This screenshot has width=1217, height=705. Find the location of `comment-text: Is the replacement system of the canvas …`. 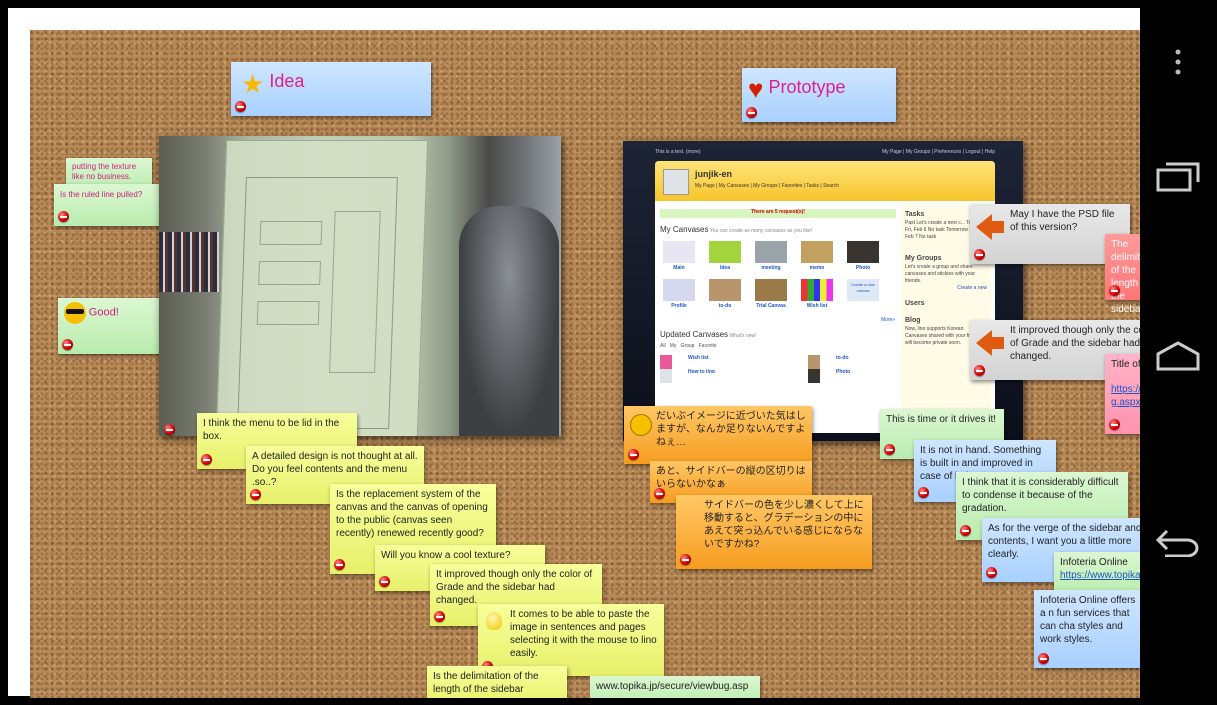

comment-text: Is the replacement system of the canvas … is located at coordinates (412, 514).